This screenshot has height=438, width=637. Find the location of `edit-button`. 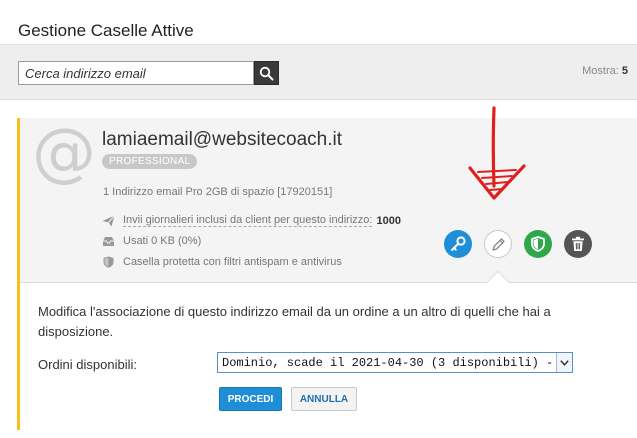

edit-button is located at coordinates (498, 244).